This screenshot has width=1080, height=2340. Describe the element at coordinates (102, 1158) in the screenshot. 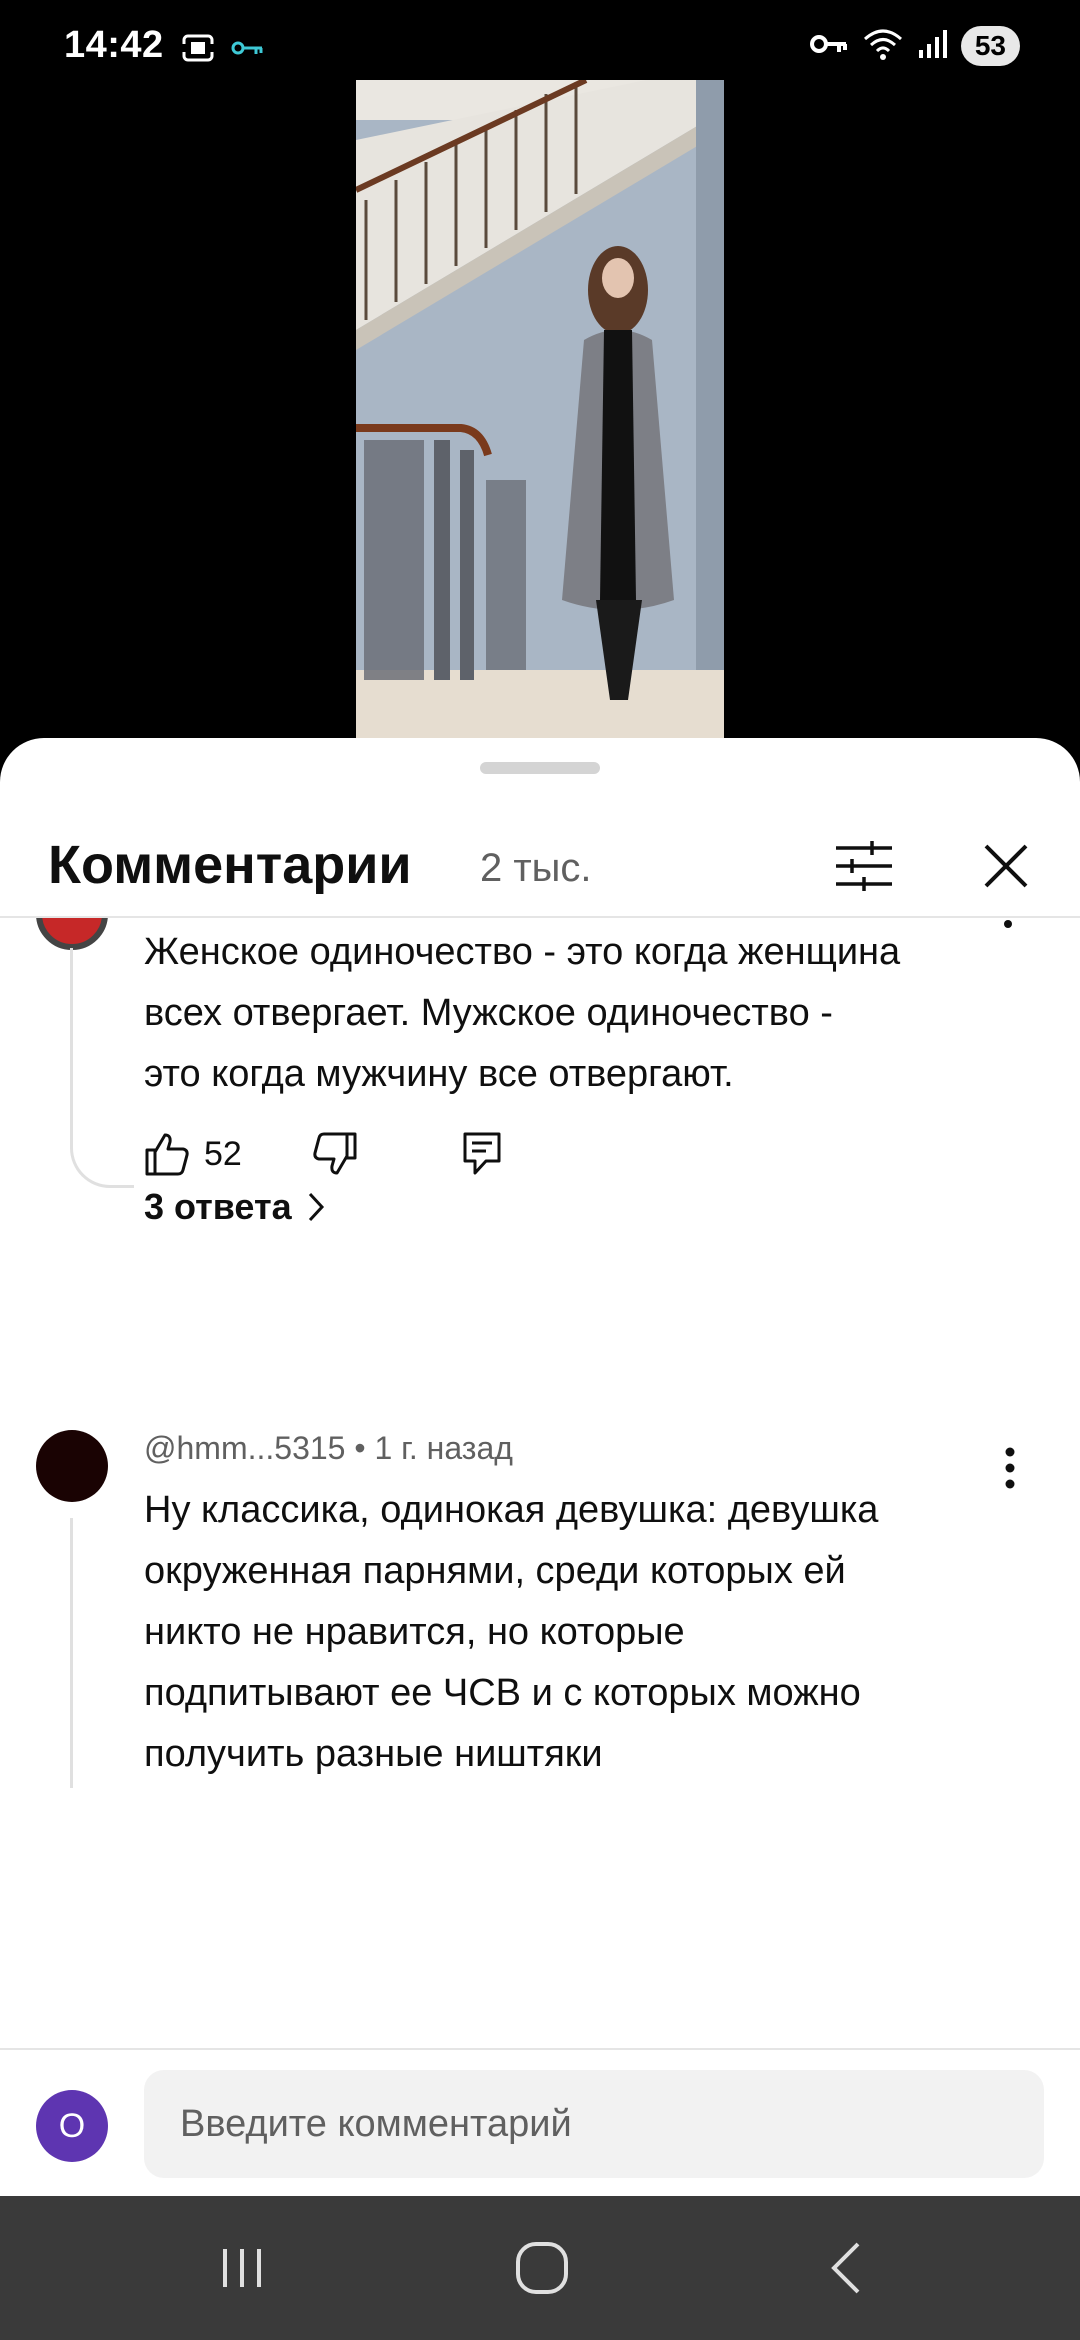

I see `thread-curve` at that location.